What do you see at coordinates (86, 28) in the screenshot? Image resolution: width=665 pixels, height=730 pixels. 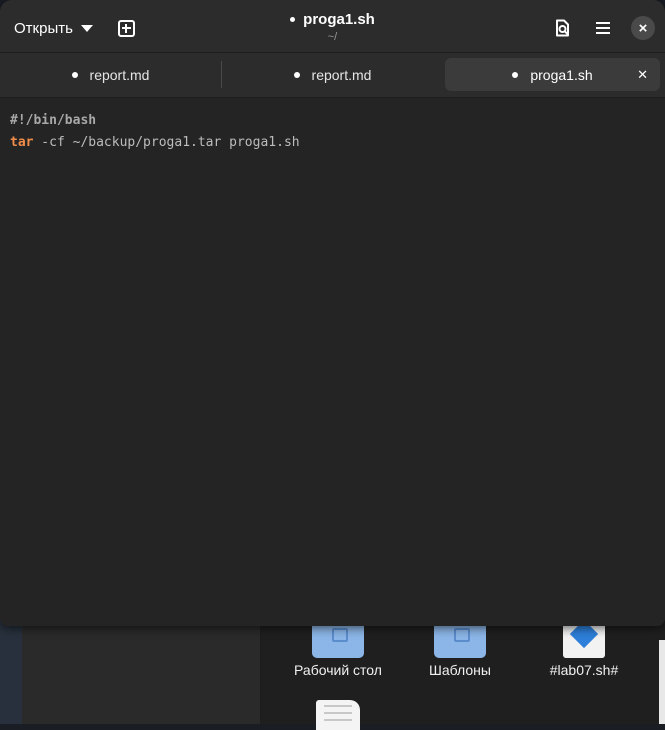 I see `chevron-down-icon` at bounding box center [86, 28].